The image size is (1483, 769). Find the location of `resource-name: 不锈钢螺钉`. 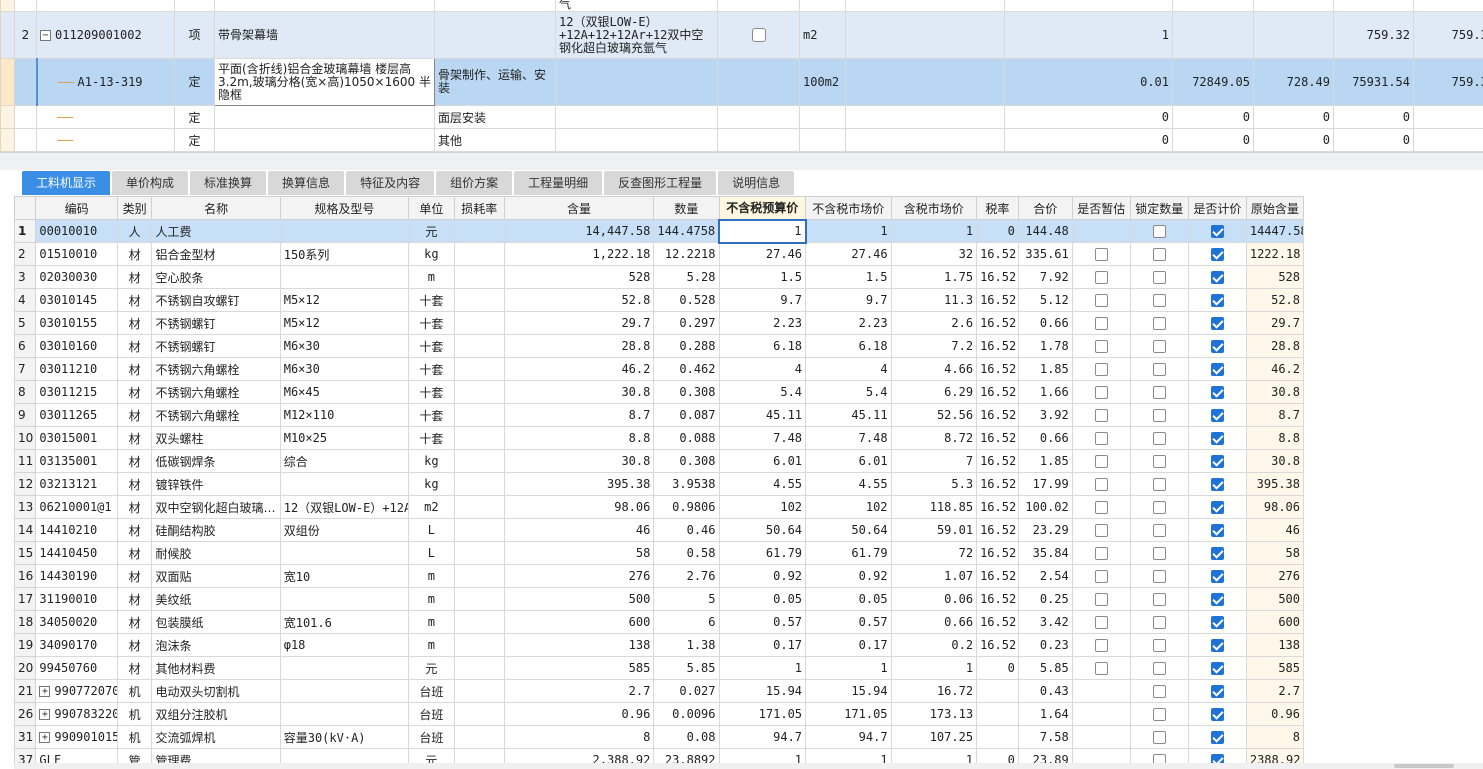

resource-name: 不锈钢螺钉 is located at coordinates (216, 346).